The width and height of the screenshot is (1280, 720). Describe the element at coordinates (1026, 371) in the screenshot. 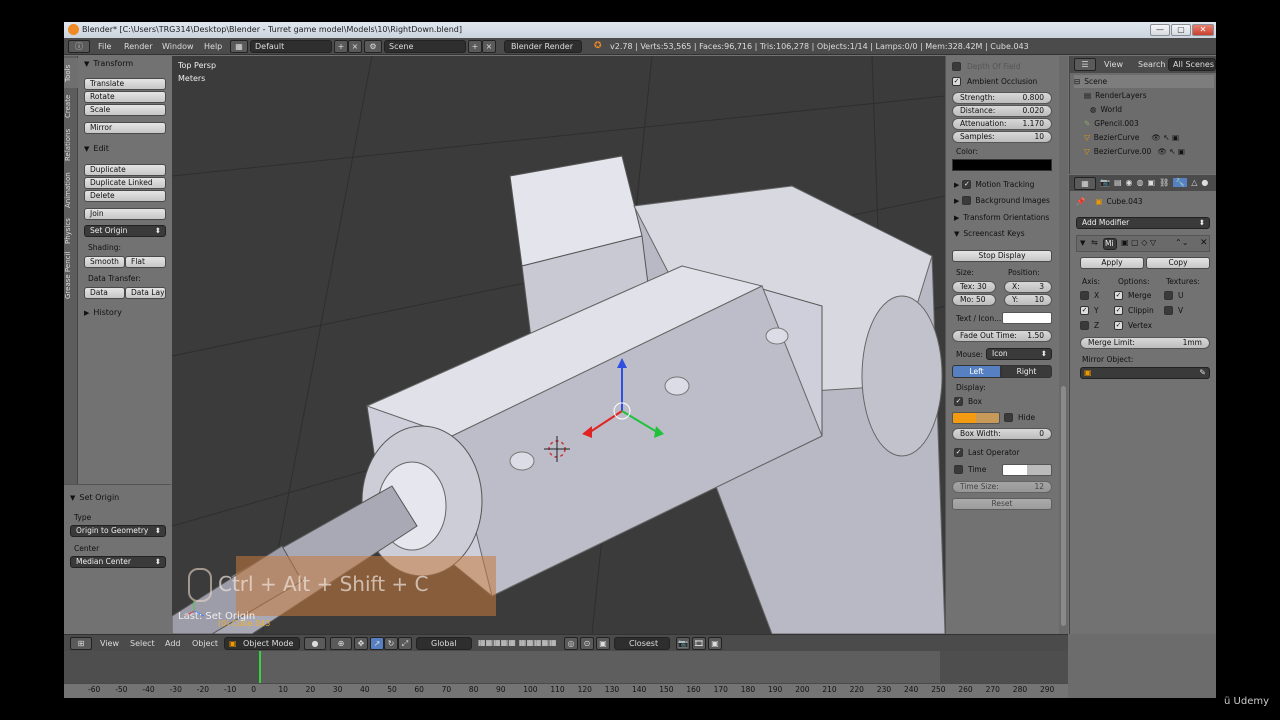

I see `right-button: Right` at that location.